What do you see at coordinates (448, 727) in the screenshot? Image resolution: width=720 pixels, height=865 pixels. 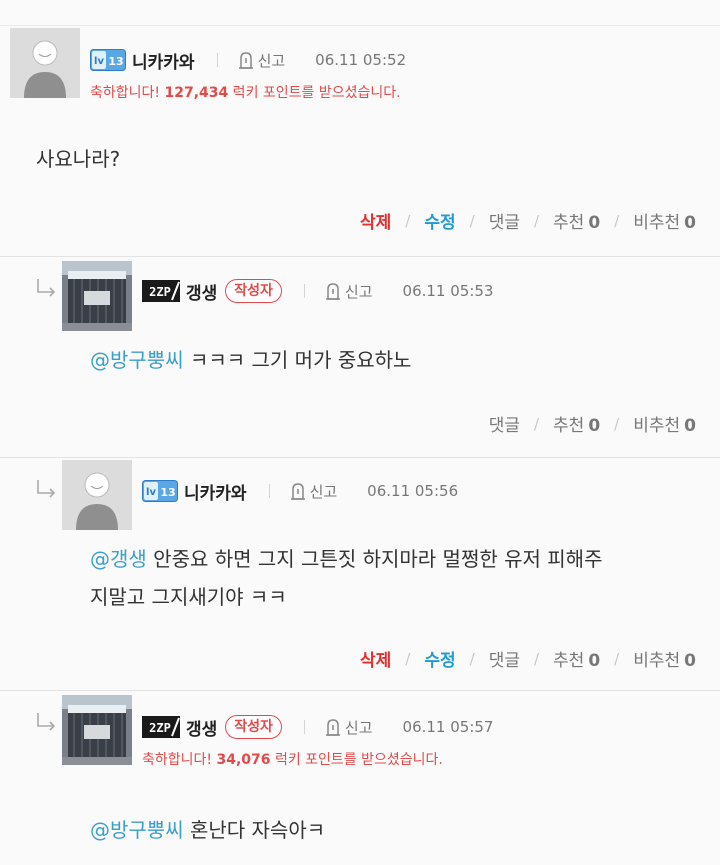 I see `timestamp: 06.11 05:57` at bounding box center [448, 727].